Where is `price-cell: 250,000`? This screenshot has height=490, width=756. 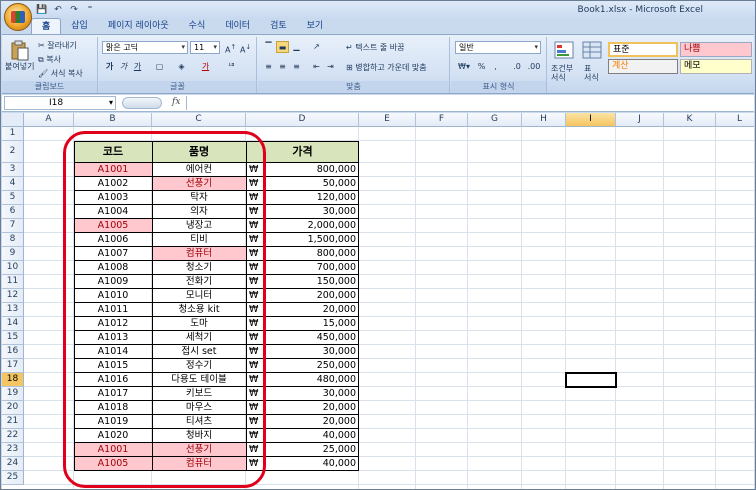 price-cell: 250,000 is located at coordinates (309, 366).